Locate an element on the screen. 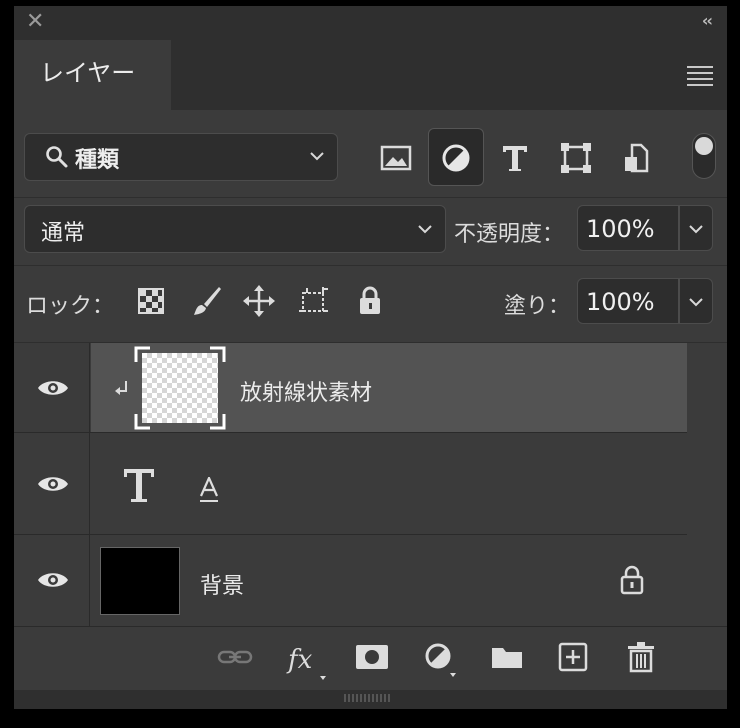 The height and width of the screenshot is (728, 740). panel-menu-icon is located at coordinates (700, 78).